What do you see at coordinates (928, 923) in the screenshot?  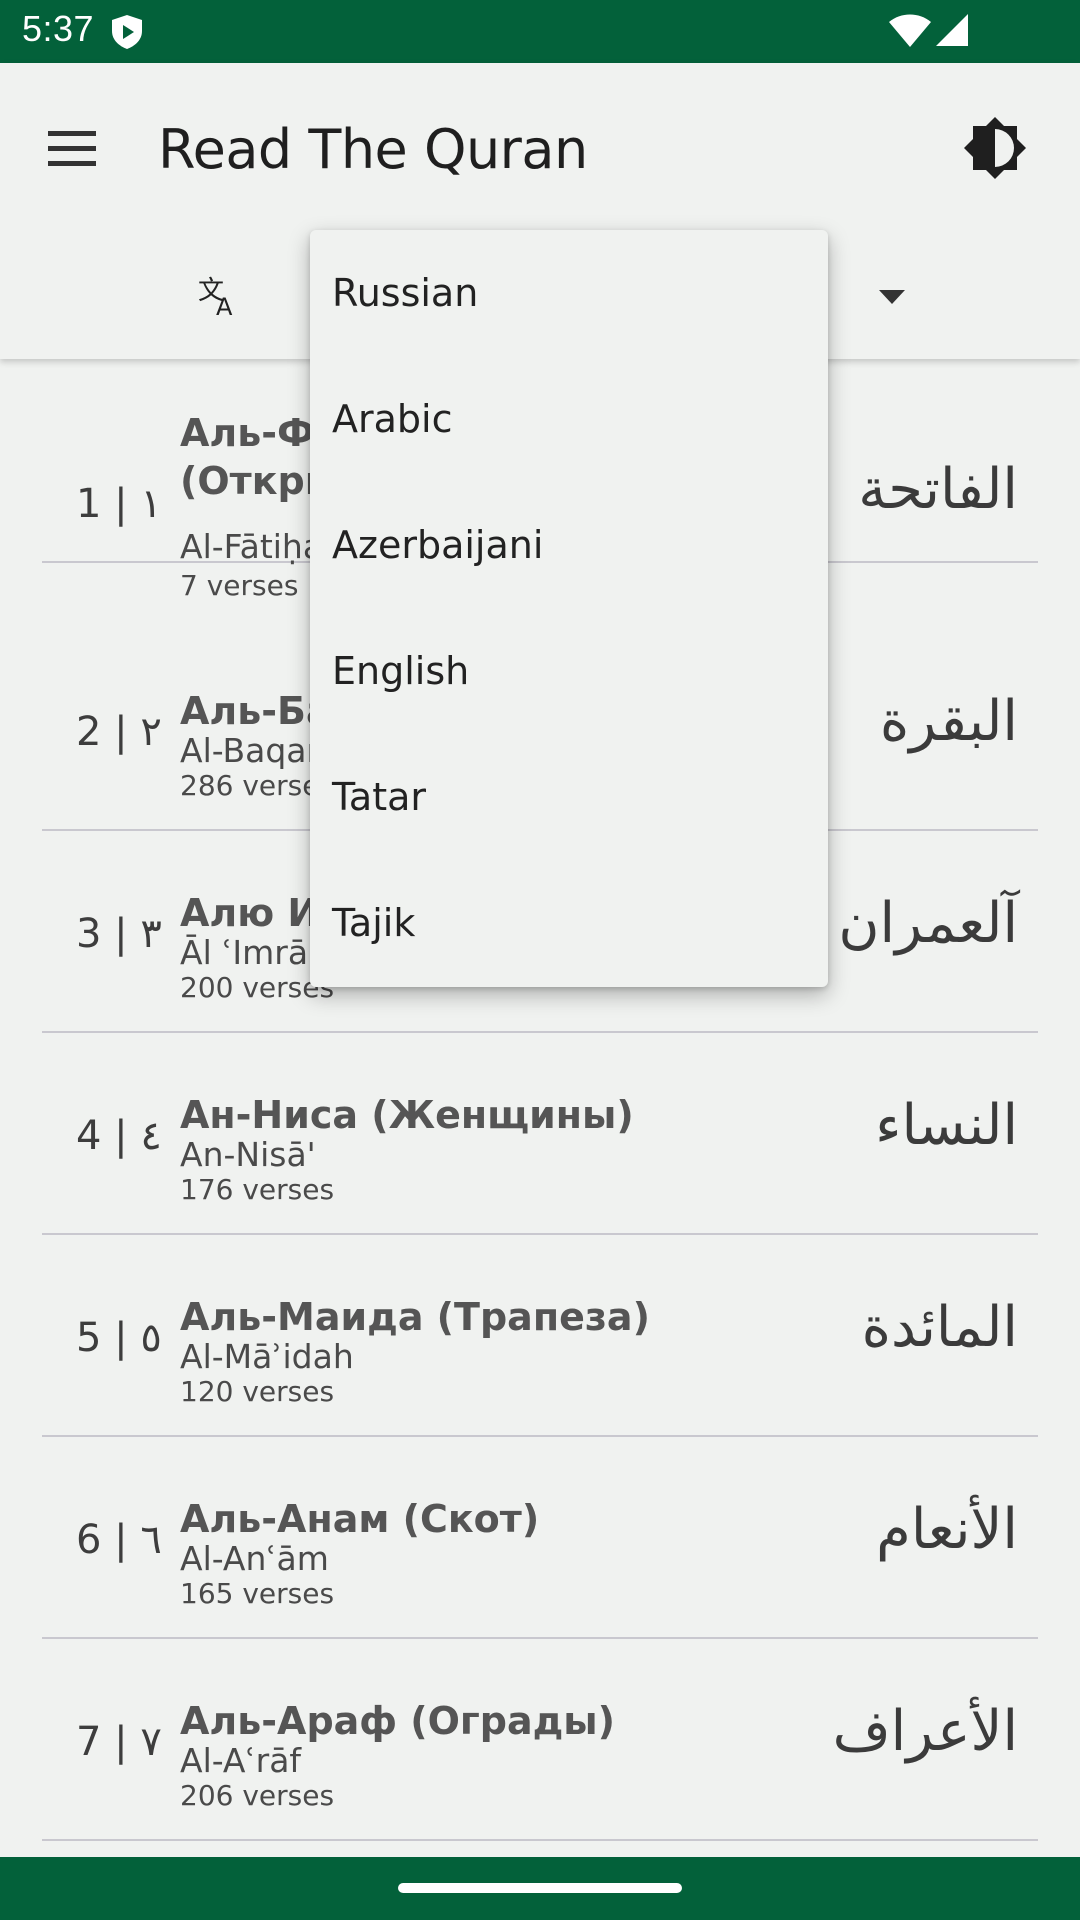 I see `surah-arabic-name: آلعمران` at bounding box center [928, 923].